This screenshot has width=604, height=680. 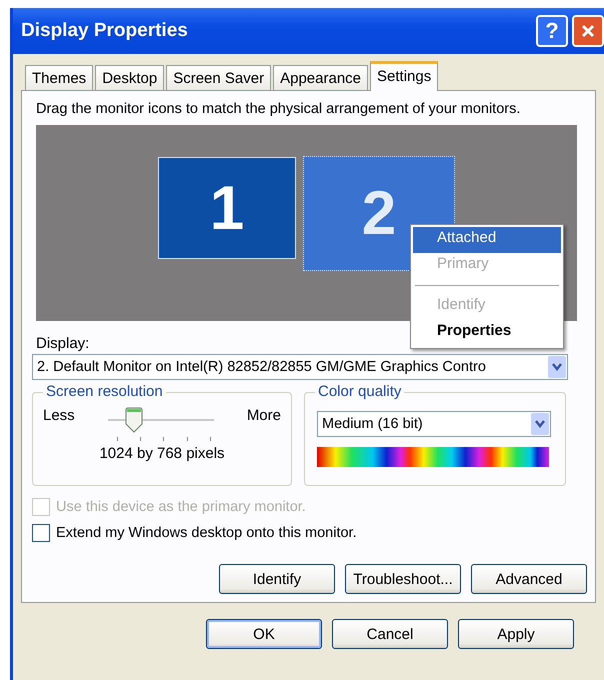 What do you see at coordinates (487, 333) in the screenshot?
I see `menu-item: Properties` at bounding box center [487, 333].